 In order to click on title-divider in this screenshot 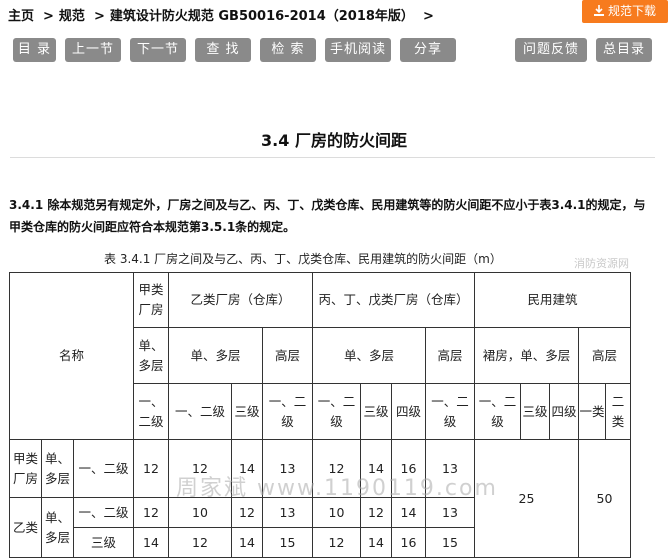, I will do `click(332, 157)`.